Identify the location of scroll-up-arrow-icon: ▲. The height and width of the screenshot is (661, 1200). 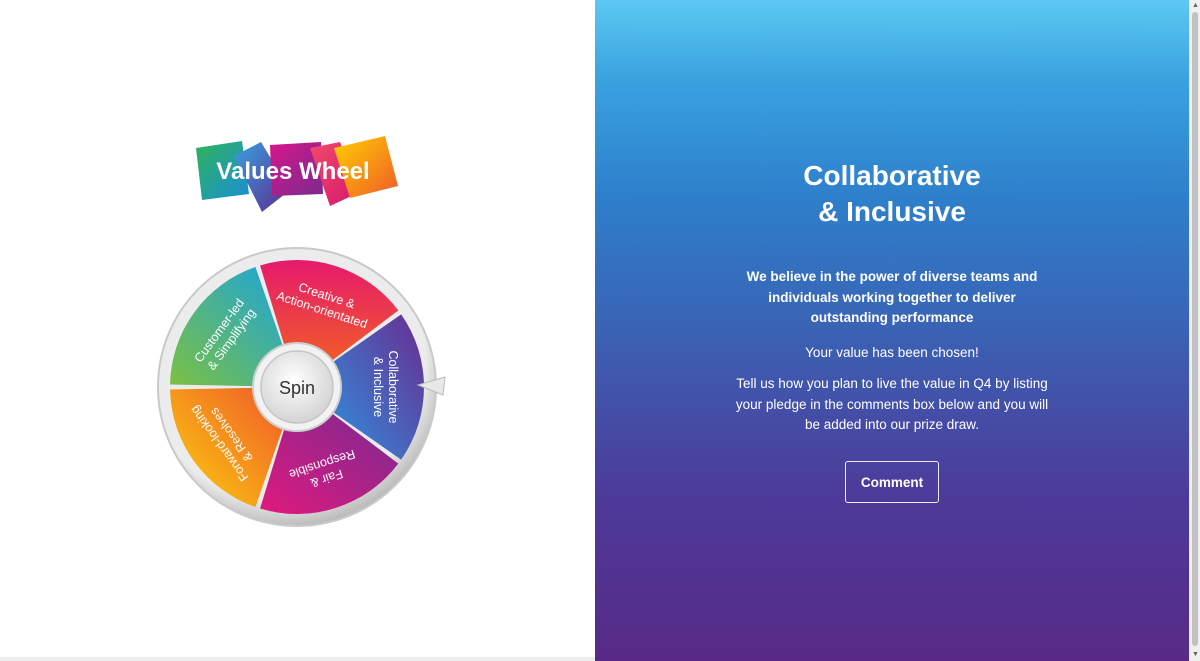
(1195, 6).